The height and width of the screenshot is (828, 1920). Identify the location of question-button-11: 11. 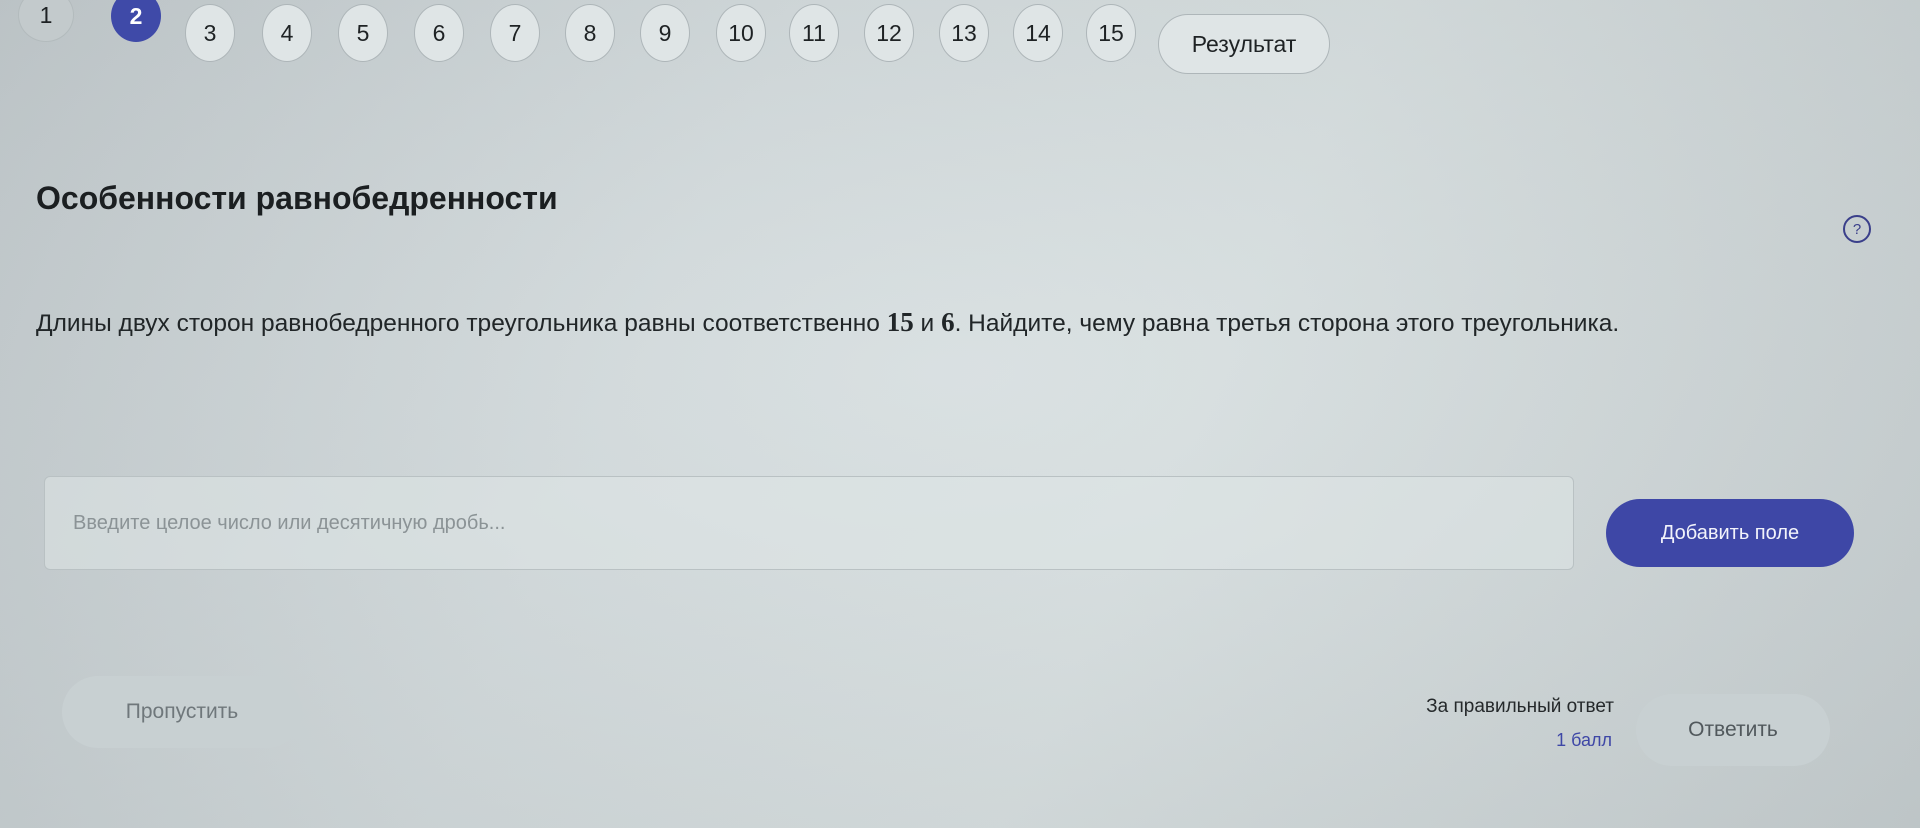
(814, 33).